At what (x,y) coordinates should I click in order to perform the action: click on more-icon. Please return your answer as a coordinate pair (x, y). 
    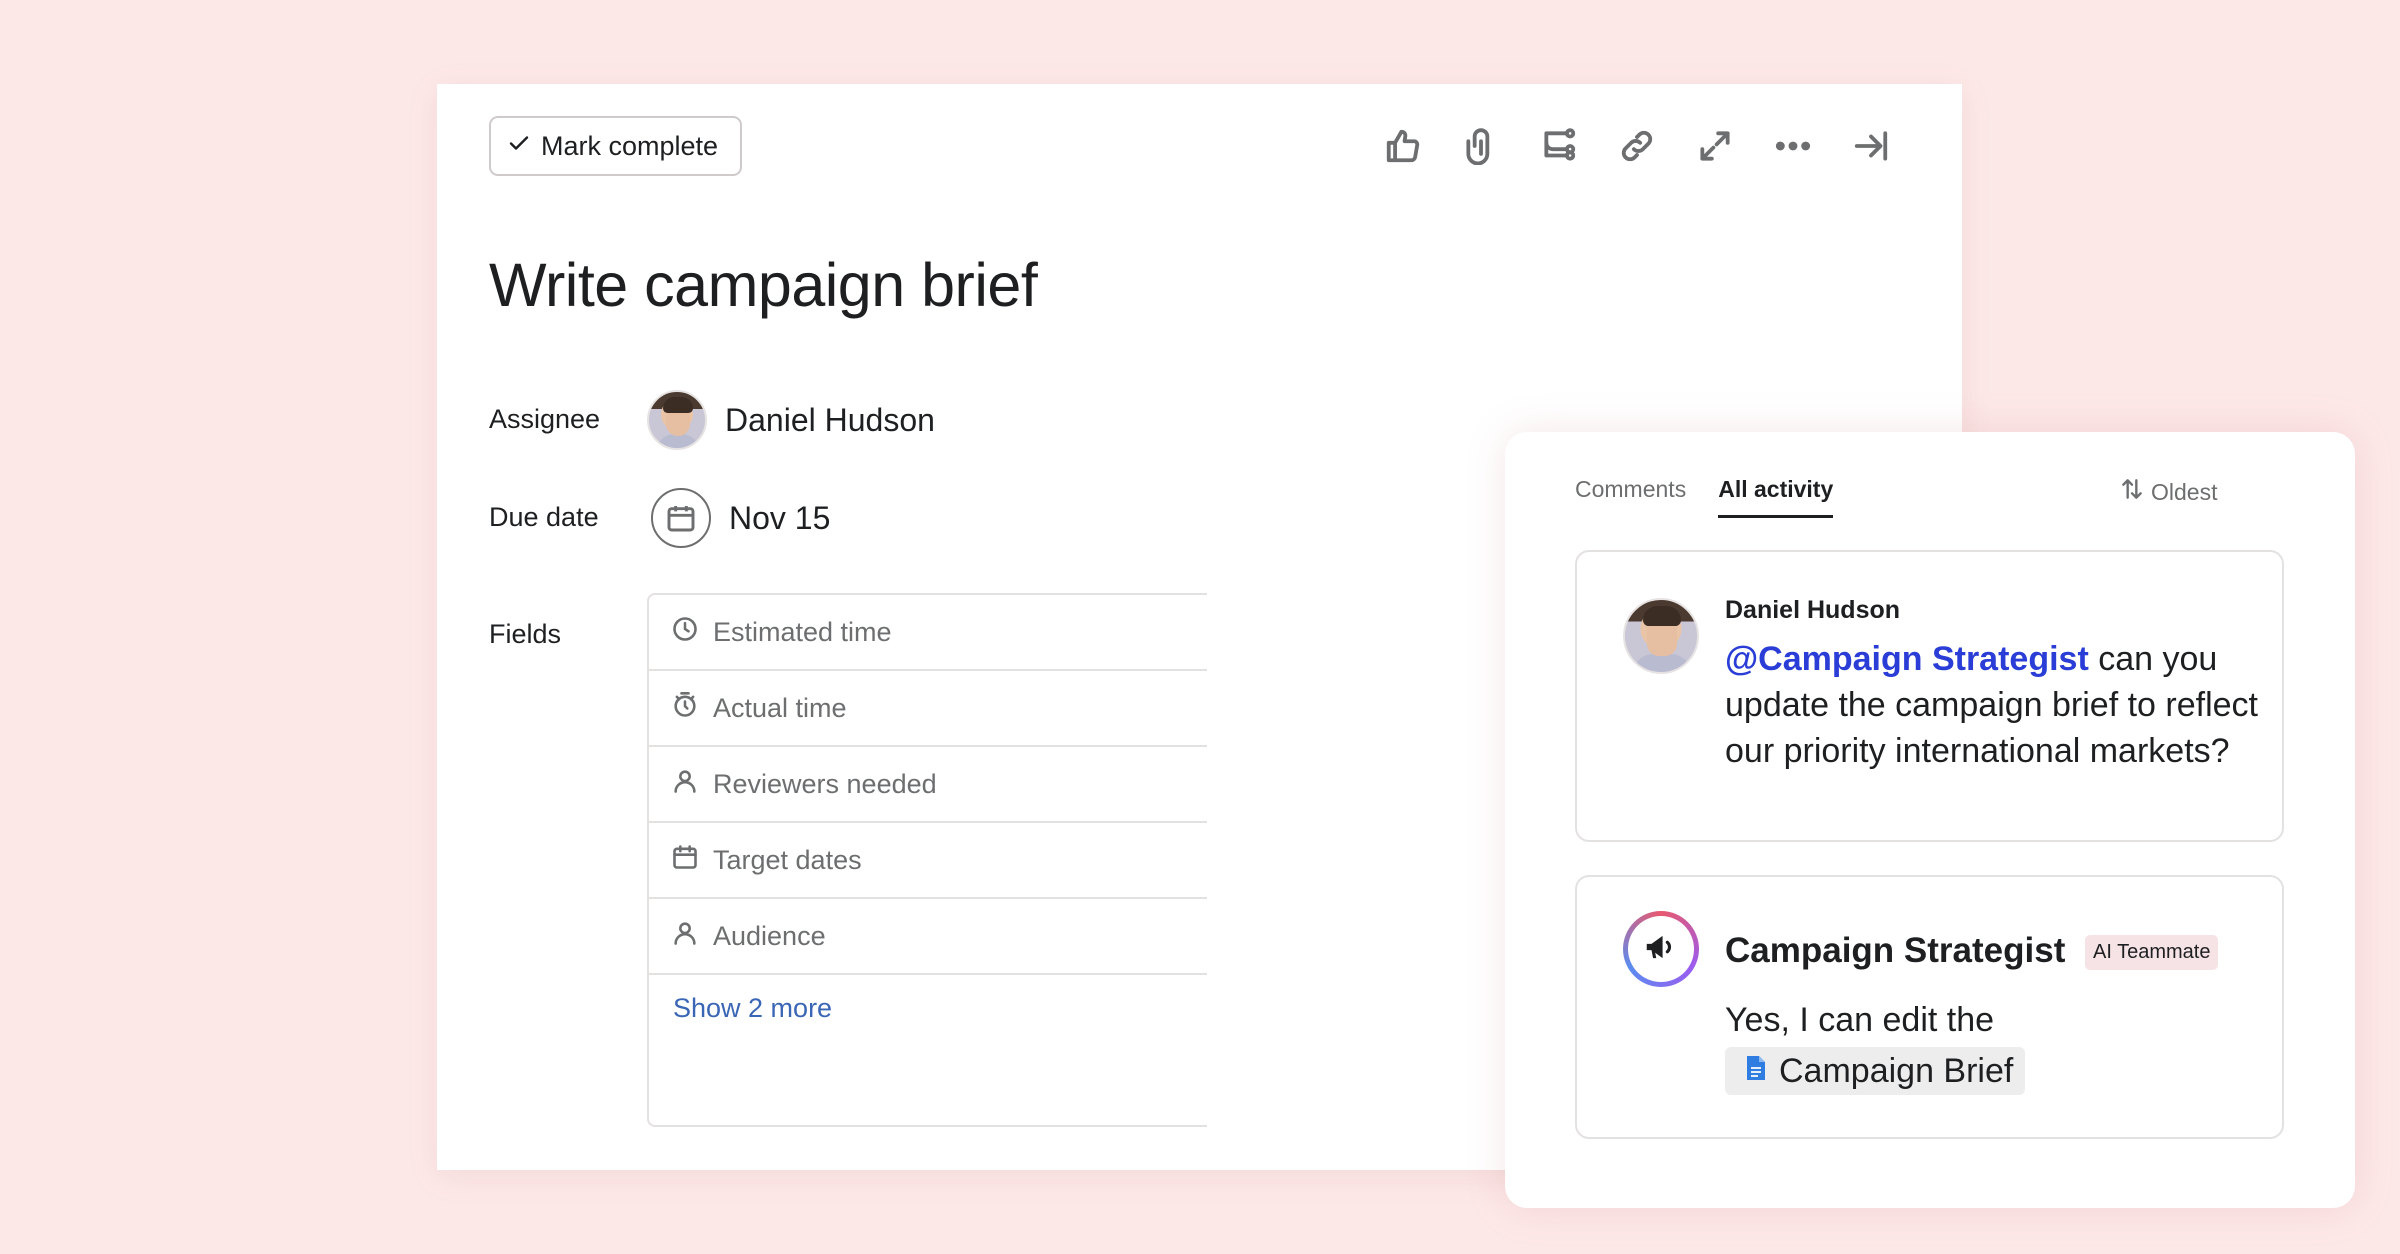
    Looking at the image, I should click on (1793, 146).